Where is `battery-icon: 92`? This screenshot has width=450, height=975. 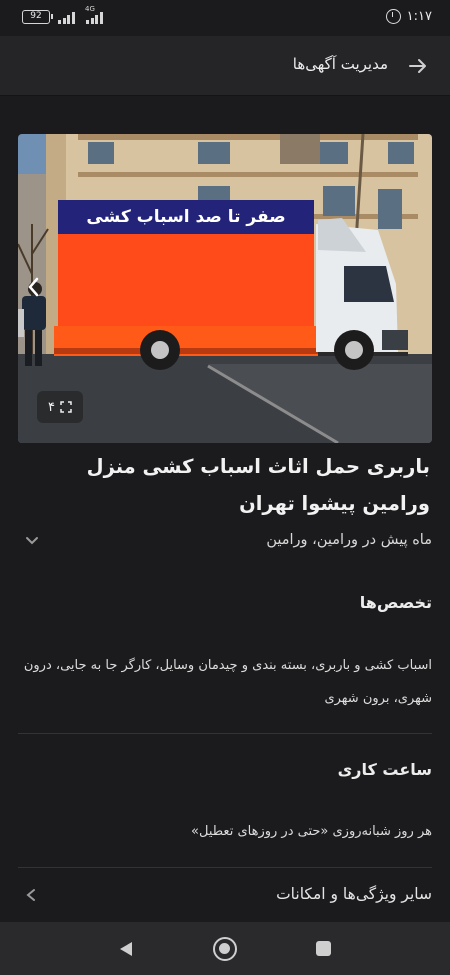 battery-icon: 92 is located at coordinates (37, 17).